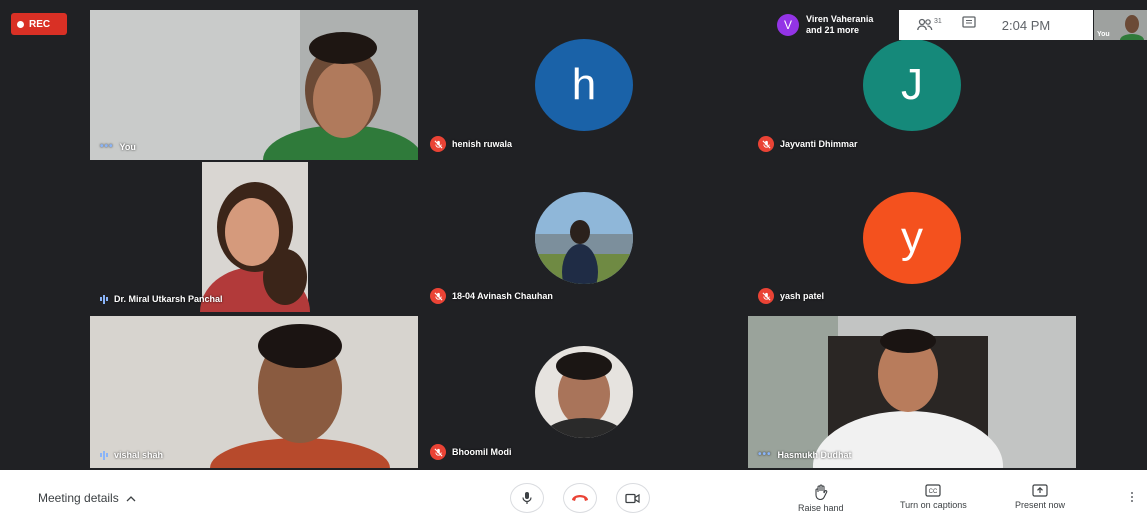 The image size is (1147, 516). What do you see at coordinates (969, 21) in the screenshot?
I see `chat-icon` at bounding box center [969, 21].